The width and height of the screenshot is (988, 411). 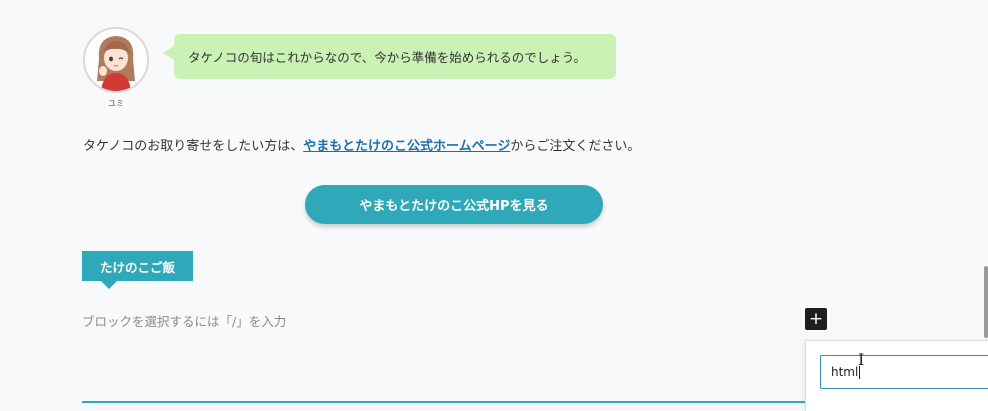 What do you see at coordinates (168, 53) in the screenshot?
I see `speech-bubble-tail` at bounding box center [168, 53].